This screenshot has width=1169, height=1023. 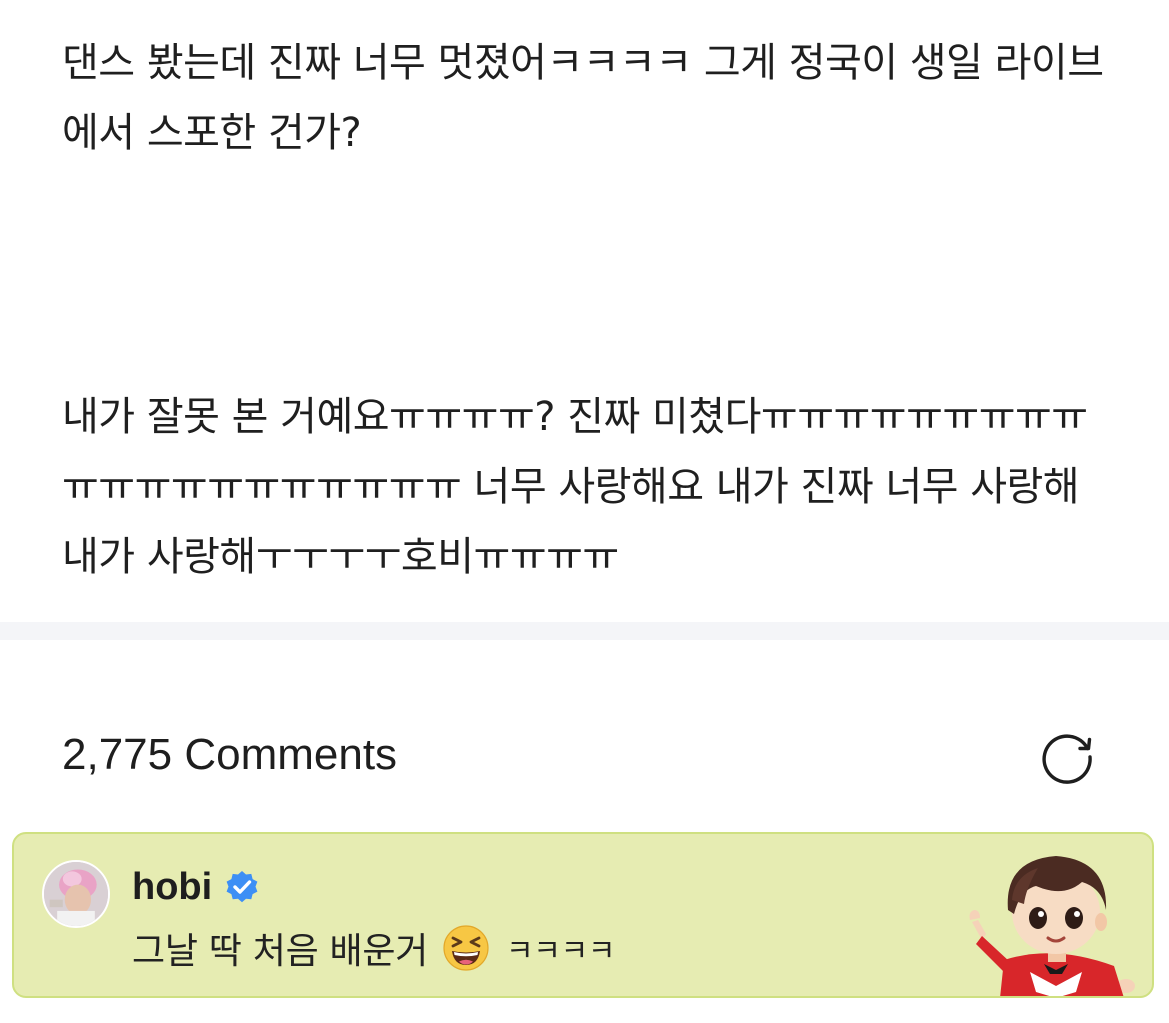 What do you see at coordinates (561, 951) in the screenshot?
I see `comment-laugh: ㅋㅋㅋㅋ` at bounding box center [561, 951].